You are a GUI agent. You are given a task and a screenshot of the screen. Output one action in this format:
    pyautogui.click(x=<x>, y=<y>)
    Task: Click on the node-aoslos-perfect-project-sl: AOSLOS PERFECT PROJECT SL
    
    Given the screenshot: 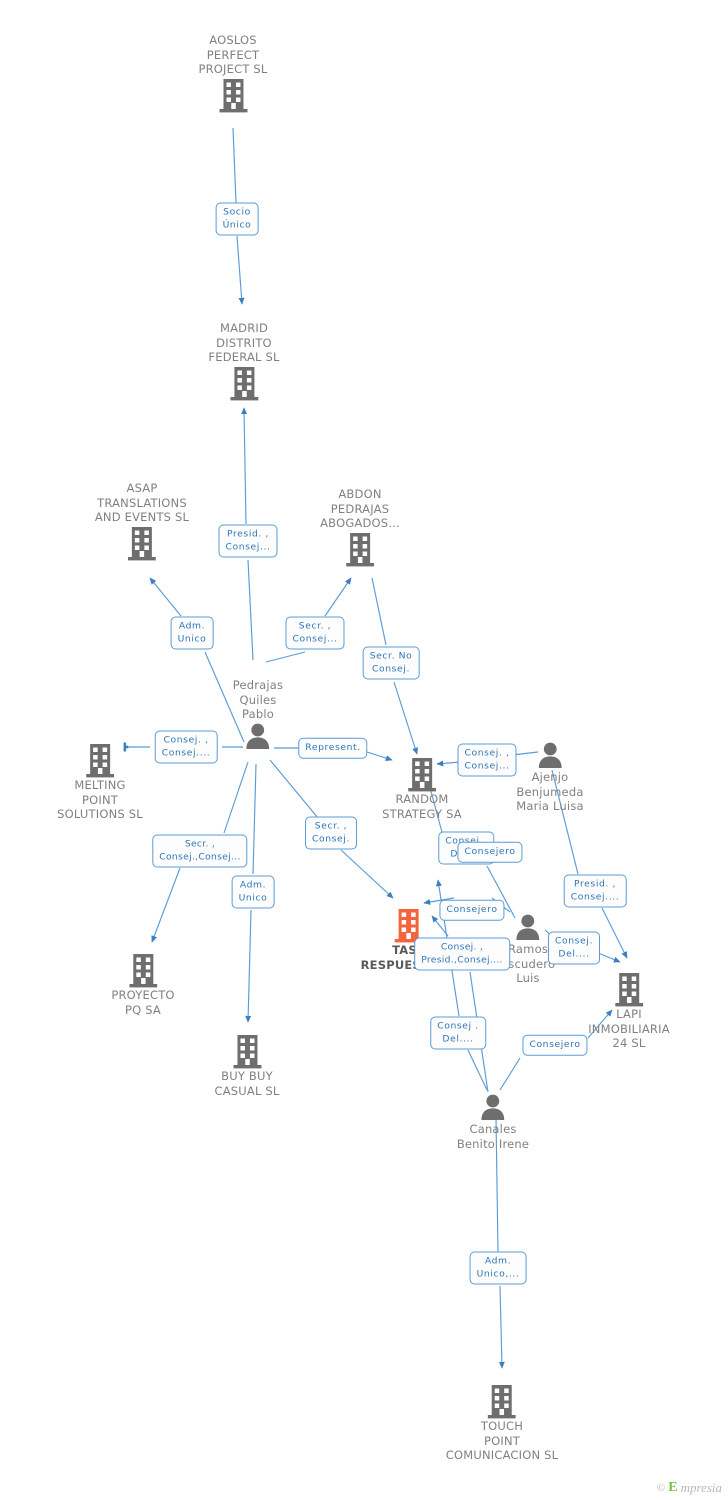 What is the action you would take?
    pyautogui.click(x=232, y=73)
    